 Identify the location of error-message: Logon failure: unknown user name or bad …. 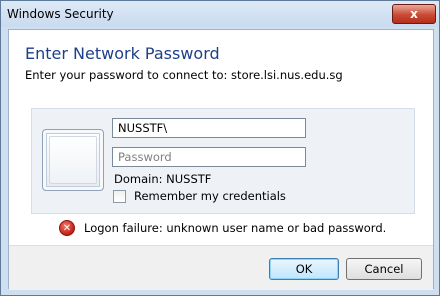
(235, 228).